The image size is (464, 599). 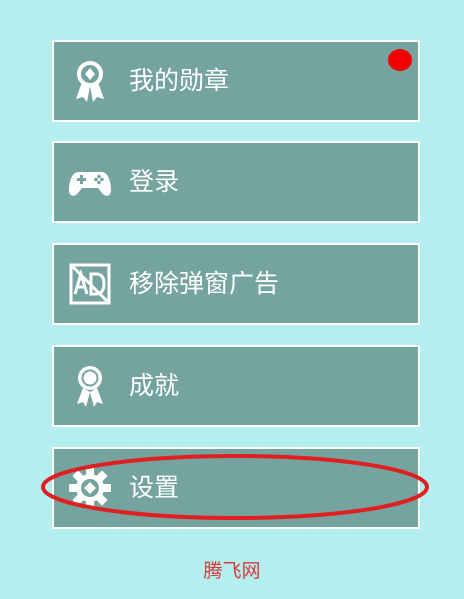 I want to click on gamepad-icon, so click(x=90, y=182).